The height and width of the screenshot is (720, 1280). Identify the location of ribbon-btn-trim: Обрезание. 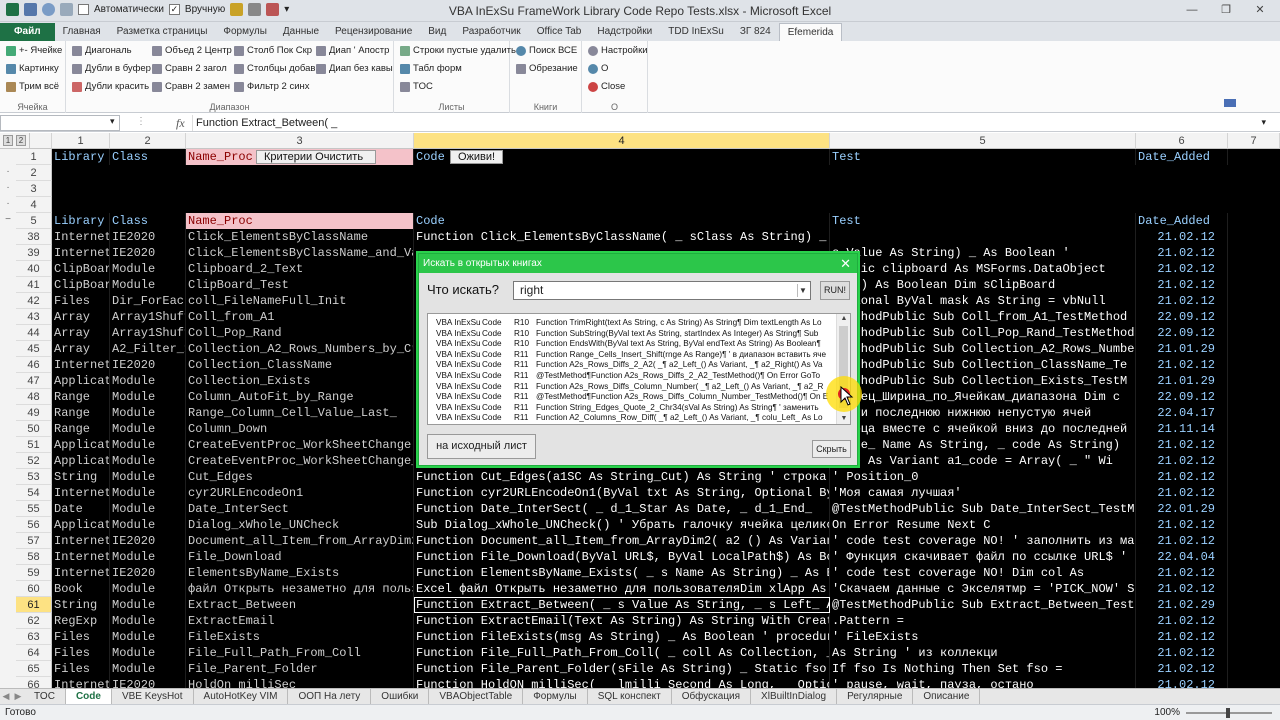
(547, 68).